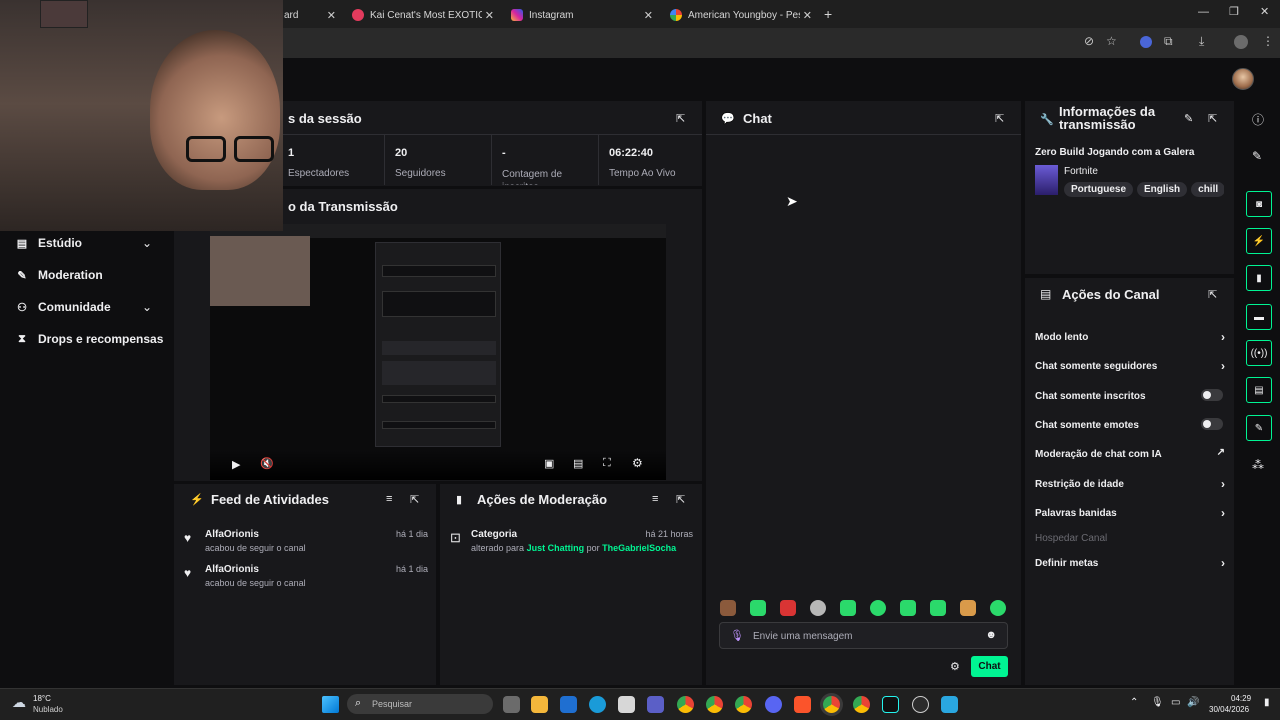  What do you see at coordinates (1259, 390) in the screenshot?
I see `rail-channel-icon: ▤` at bounding box center [1259, 390].